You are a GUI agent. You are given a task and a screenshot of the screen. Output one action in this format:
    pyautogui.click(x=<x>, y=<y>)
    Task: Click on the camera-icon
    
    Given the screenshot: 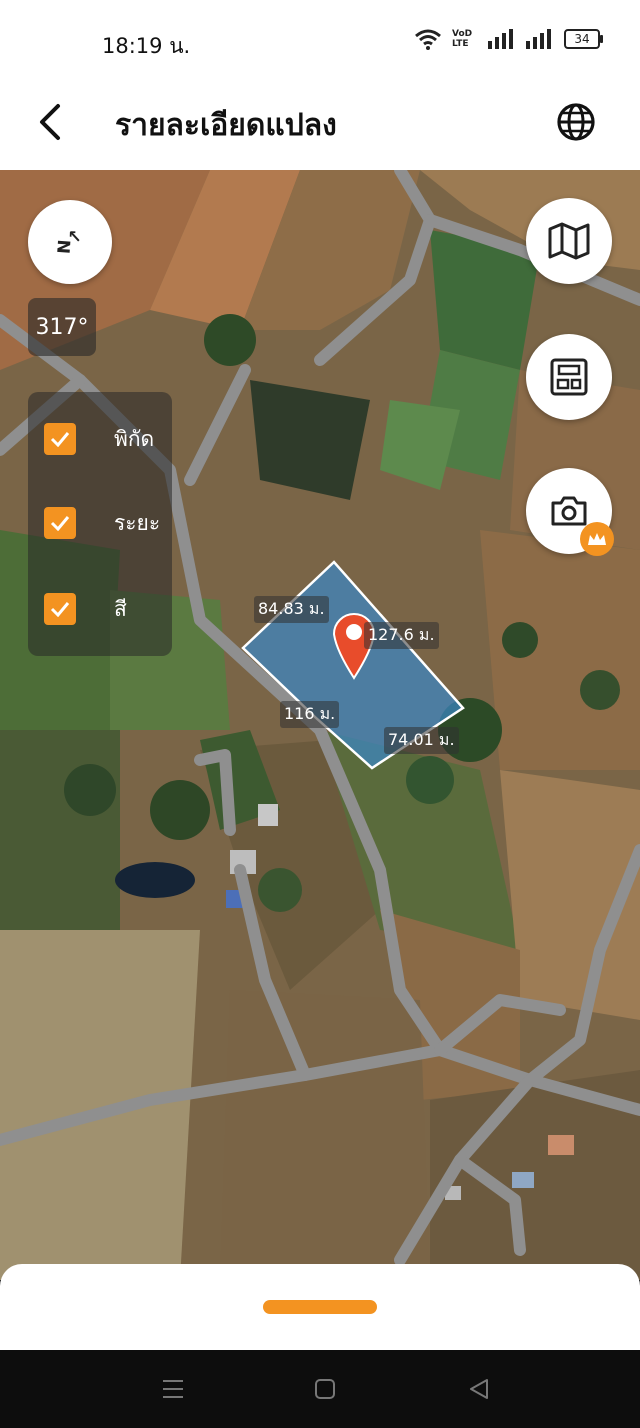 What is the action you would take?
    pyautogui.click(x=569, y=511)
    